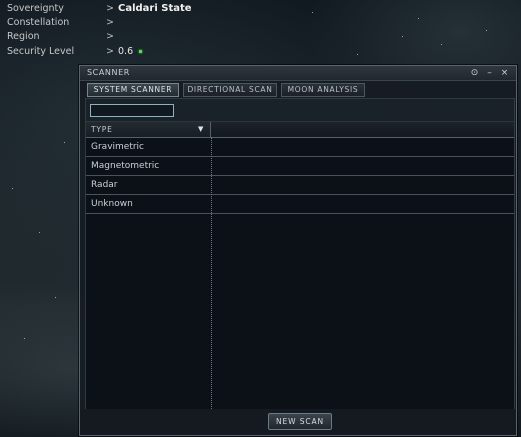 The image size is (521, 437). I want to click on info-label: Constellation, so click(38, 23).